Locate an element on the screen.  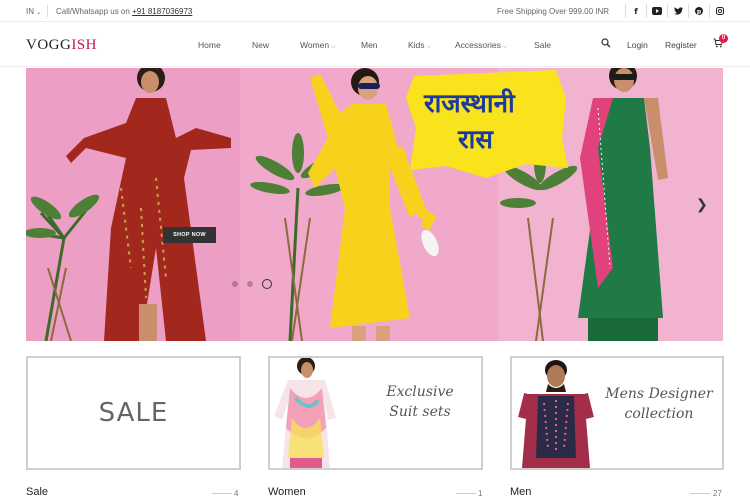
men-tile-text: Mens Designer collection is located at coordinates (659, 404).